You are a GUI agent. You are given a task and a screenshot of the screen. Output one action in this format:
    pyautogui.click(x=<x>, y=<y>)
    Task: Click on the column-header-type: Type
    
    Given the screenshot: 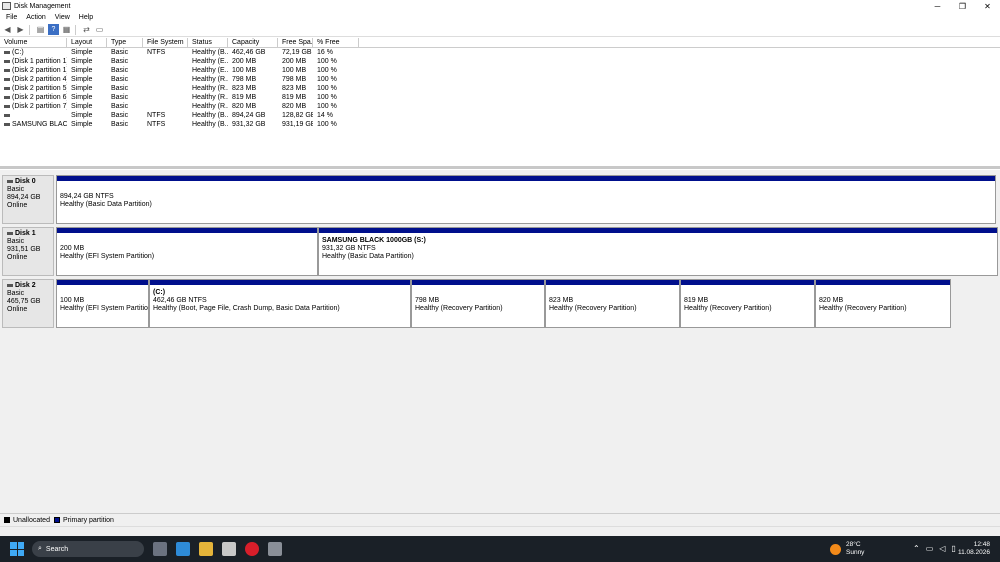 What is the action you would take?
    pyautogui.click(x=125, y=42)
    